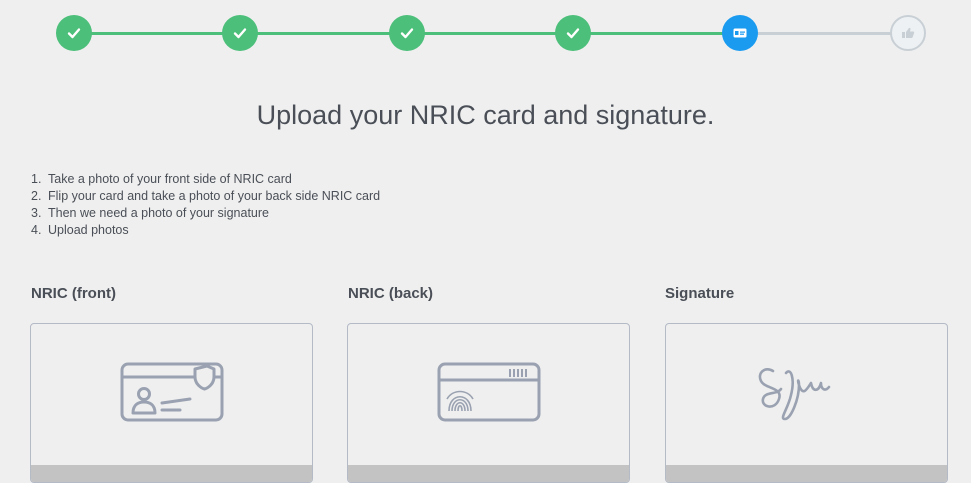  I want to click on id-card-icon, so click(740, 33).